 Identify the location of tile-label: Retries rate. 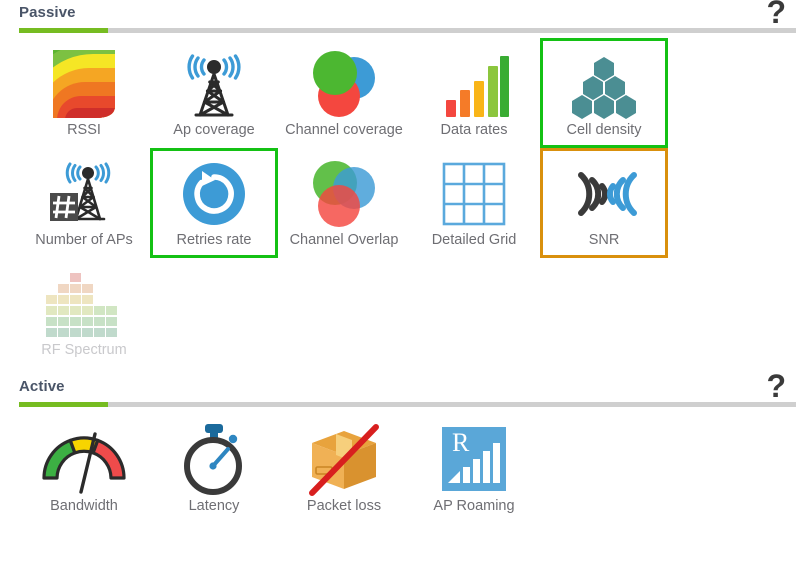
(214, 240).